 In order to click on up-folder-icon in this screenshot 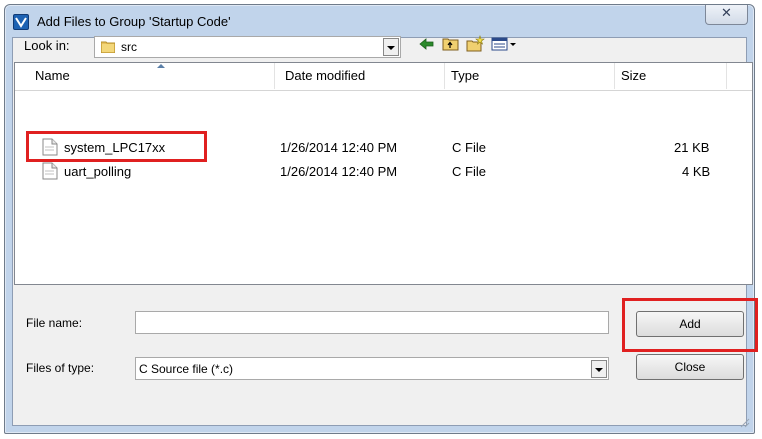, I will do `click(451, 44)`.